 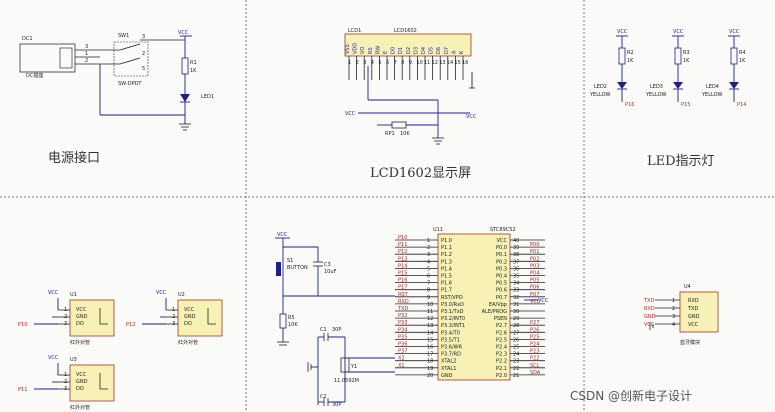 What do you see at coordinates (452, 298) in the screenshot?
I see `mcu-left-pin: RST/VPD` at bounding box center [452, 298].